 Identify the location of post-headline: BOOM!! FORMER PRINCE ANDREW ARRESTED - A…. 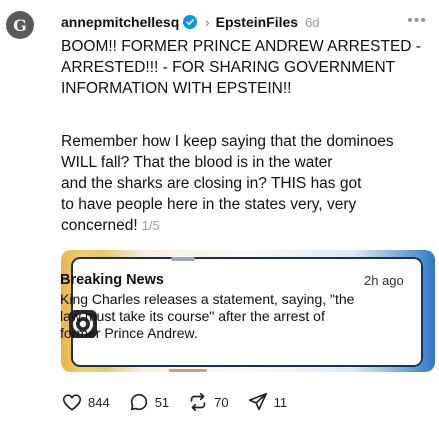
(241, 67).